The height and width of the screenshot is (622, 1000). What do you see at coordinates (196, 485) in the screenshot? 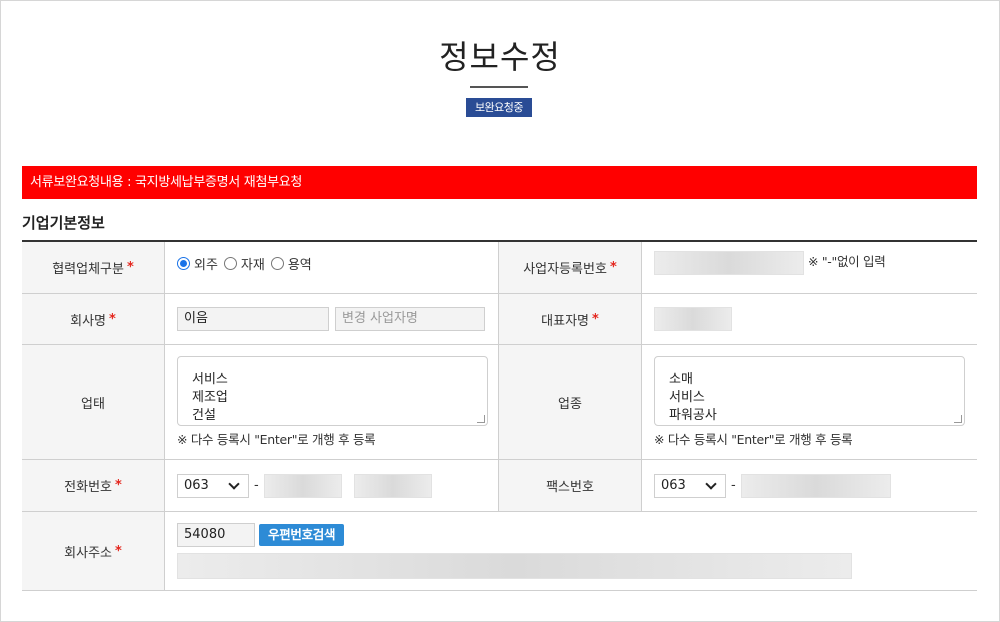
I see `phone-area-code-value: 063` at bounding box center [196, 485].